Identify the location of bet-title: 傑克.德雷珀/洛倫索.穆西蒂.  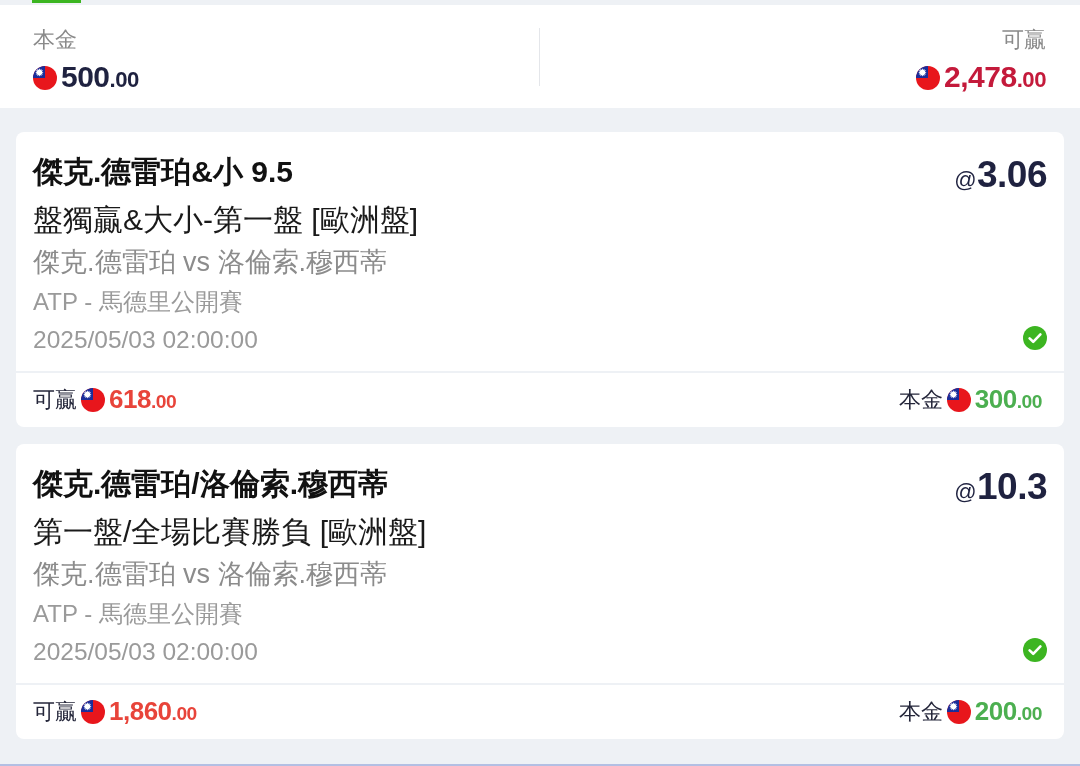
(210, 484).